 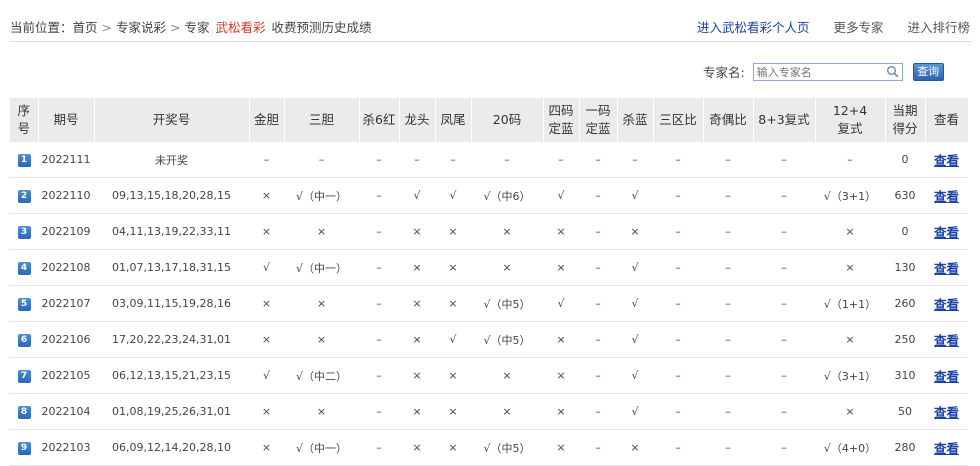 I want to click on cell-sima: √, so click(x=561, y=303).